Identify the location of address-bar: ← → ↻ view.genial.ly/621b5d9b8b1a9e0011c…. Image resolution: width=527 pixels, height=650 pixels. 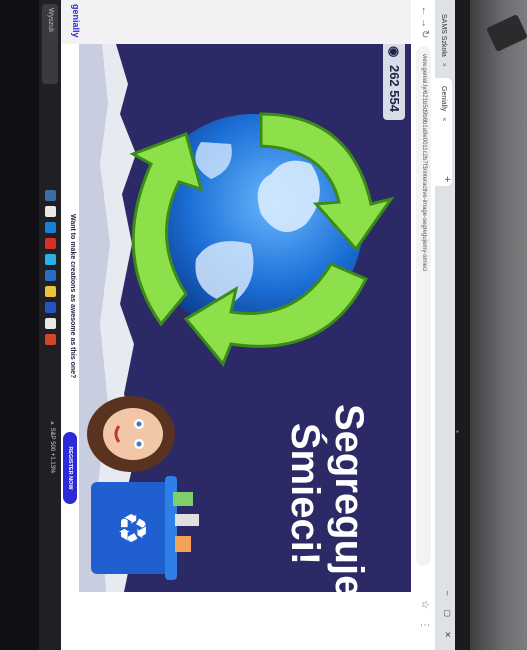
(422, 325).